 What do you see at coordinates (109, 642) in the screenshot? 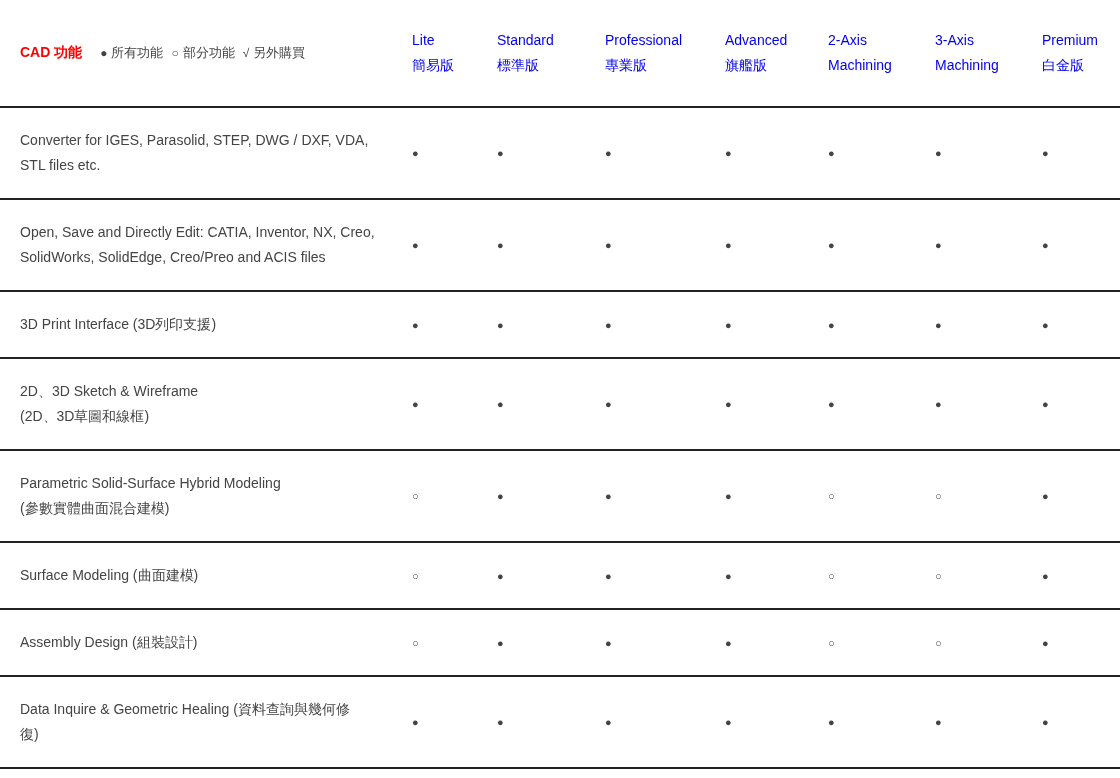
I see `feature-name: Assembly Design (組裝設計)` at bounding box center [109, 642].